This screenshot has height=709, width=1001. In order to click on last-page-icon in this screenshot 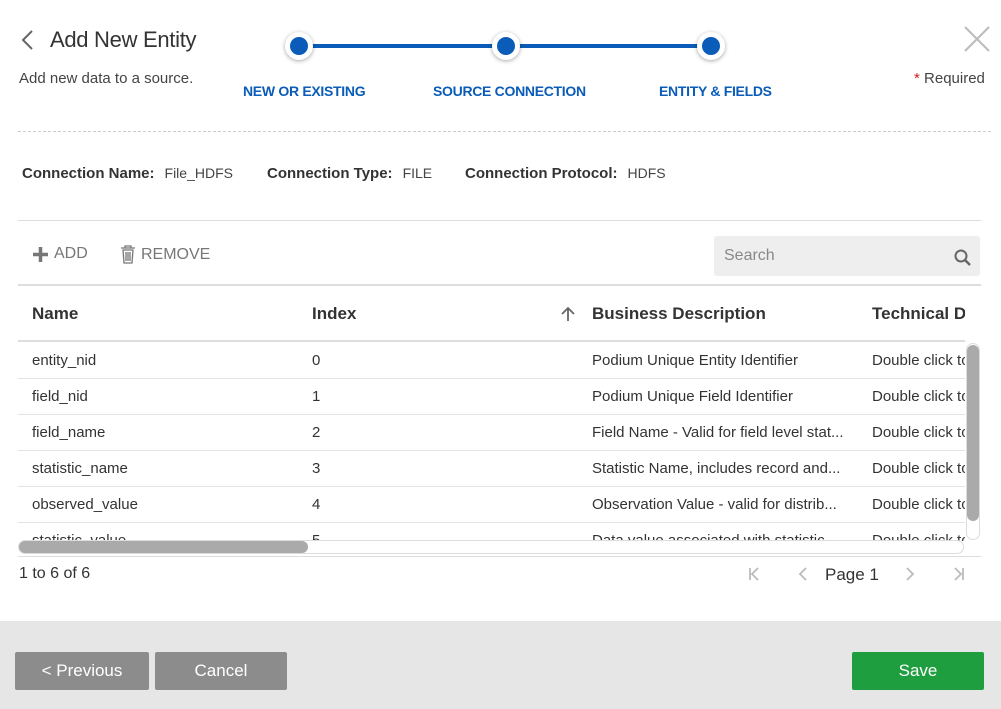, I will do `click(959, 574)`.